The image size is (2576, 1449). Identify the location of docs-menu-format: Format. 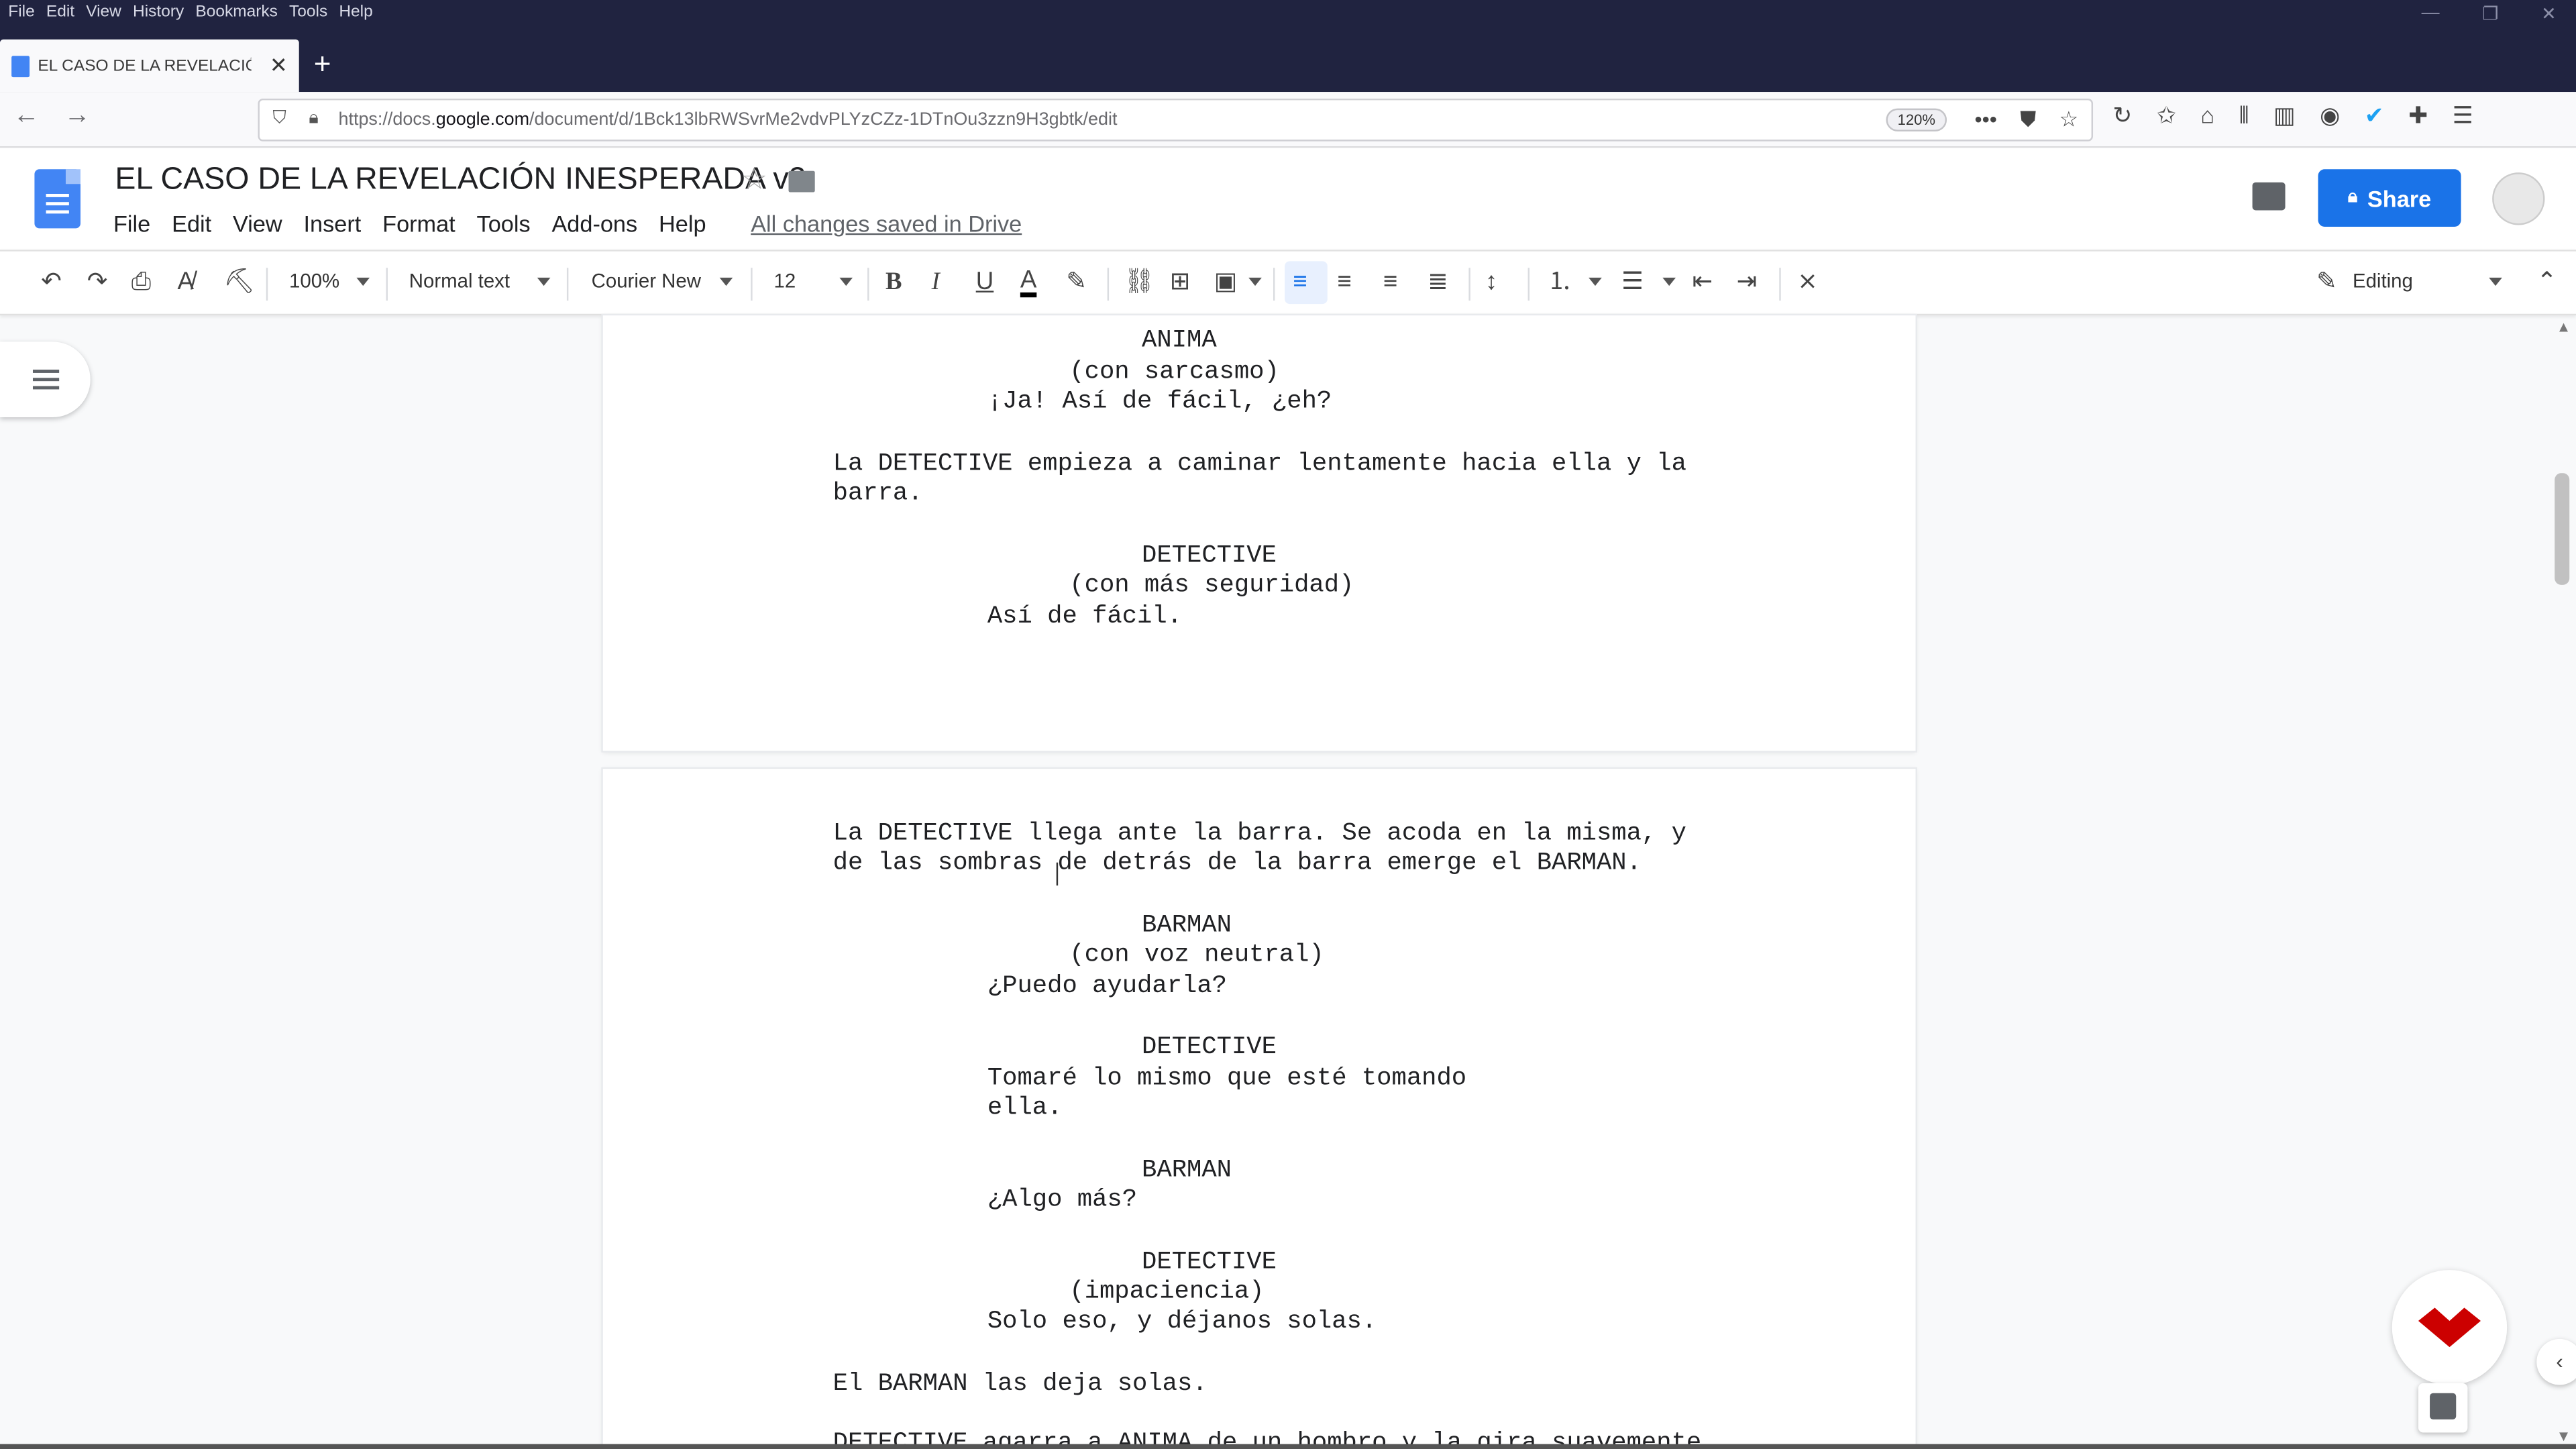
(418, 223).